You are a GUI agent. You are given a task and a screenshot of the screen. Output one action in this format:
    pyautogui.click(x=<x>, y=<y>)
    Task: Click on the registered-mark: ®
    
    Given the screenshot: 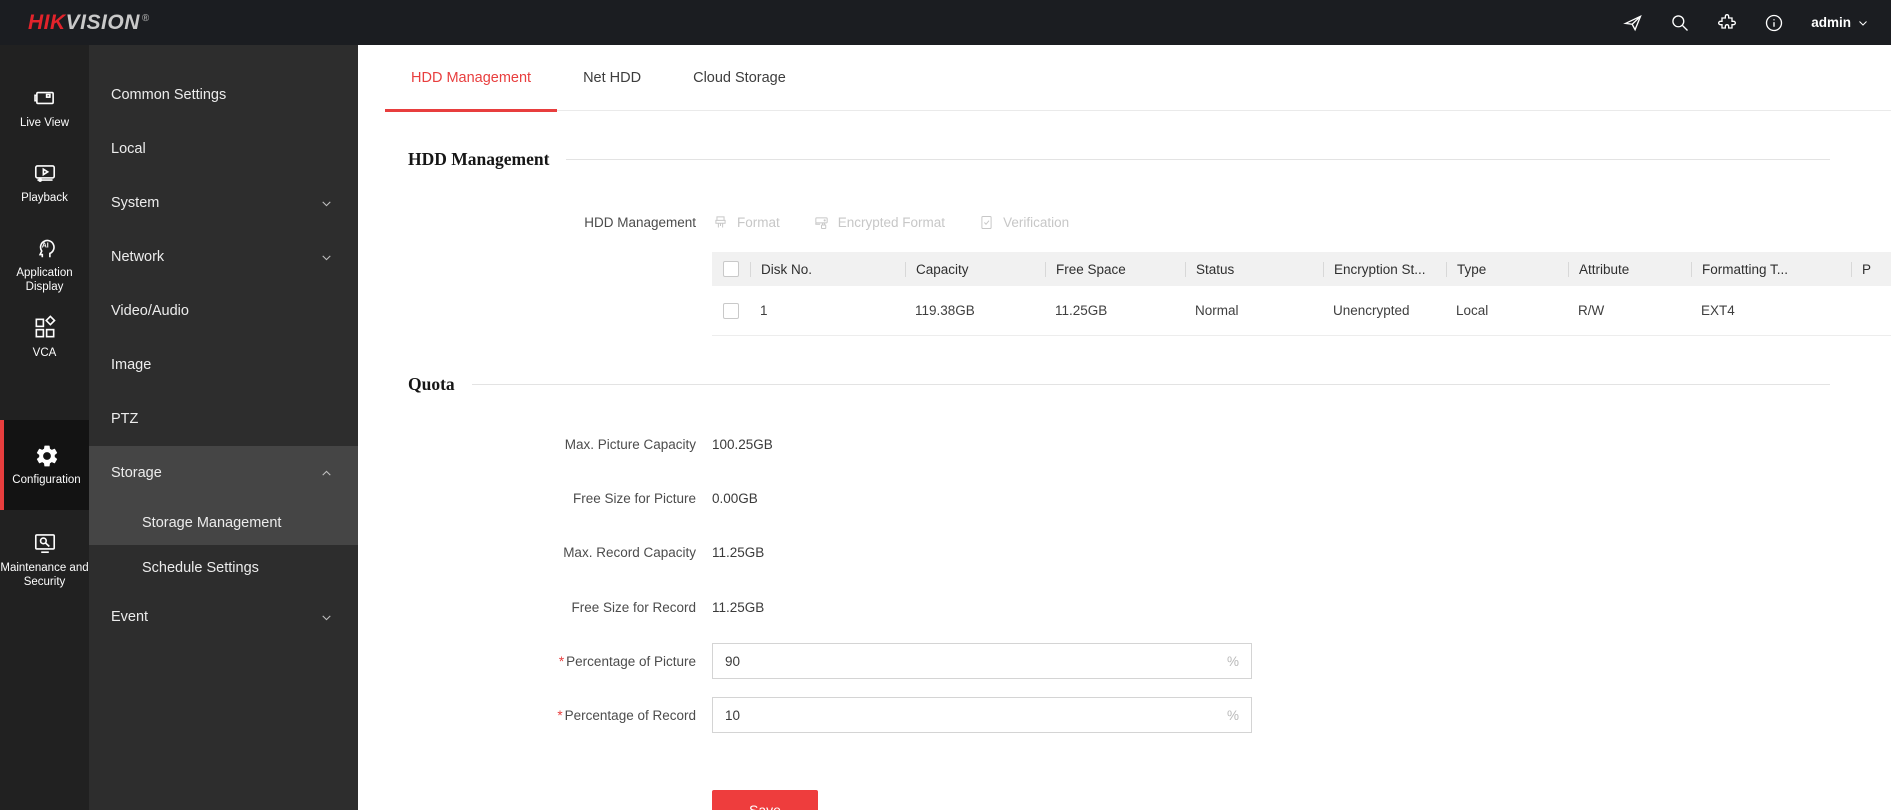 What is the action you would take?
    pyautogui.click(x=145, y=18)
    